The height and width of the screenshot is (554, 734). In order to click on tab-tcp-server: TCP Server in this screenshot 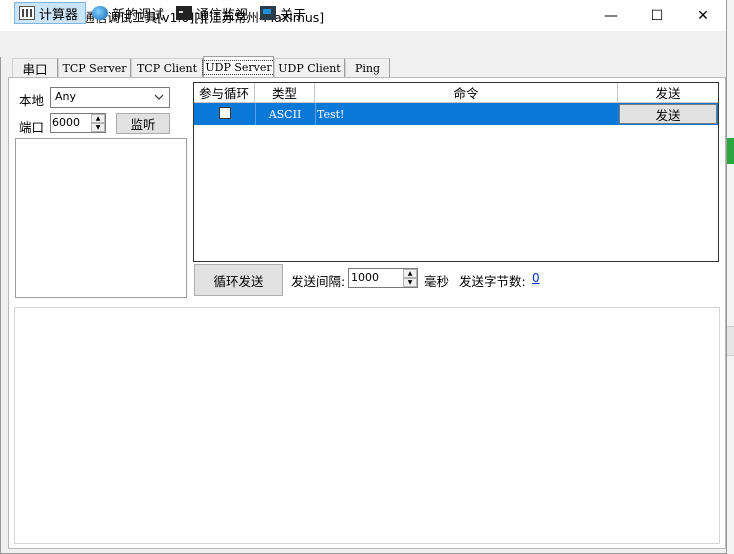, I will do `click(94, 67)`.